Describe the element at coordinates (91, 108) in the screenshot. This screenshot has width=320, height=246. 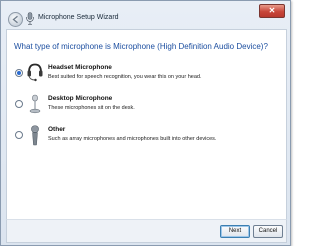
I see `option-description: These microphones sit on the desk.` at that location.